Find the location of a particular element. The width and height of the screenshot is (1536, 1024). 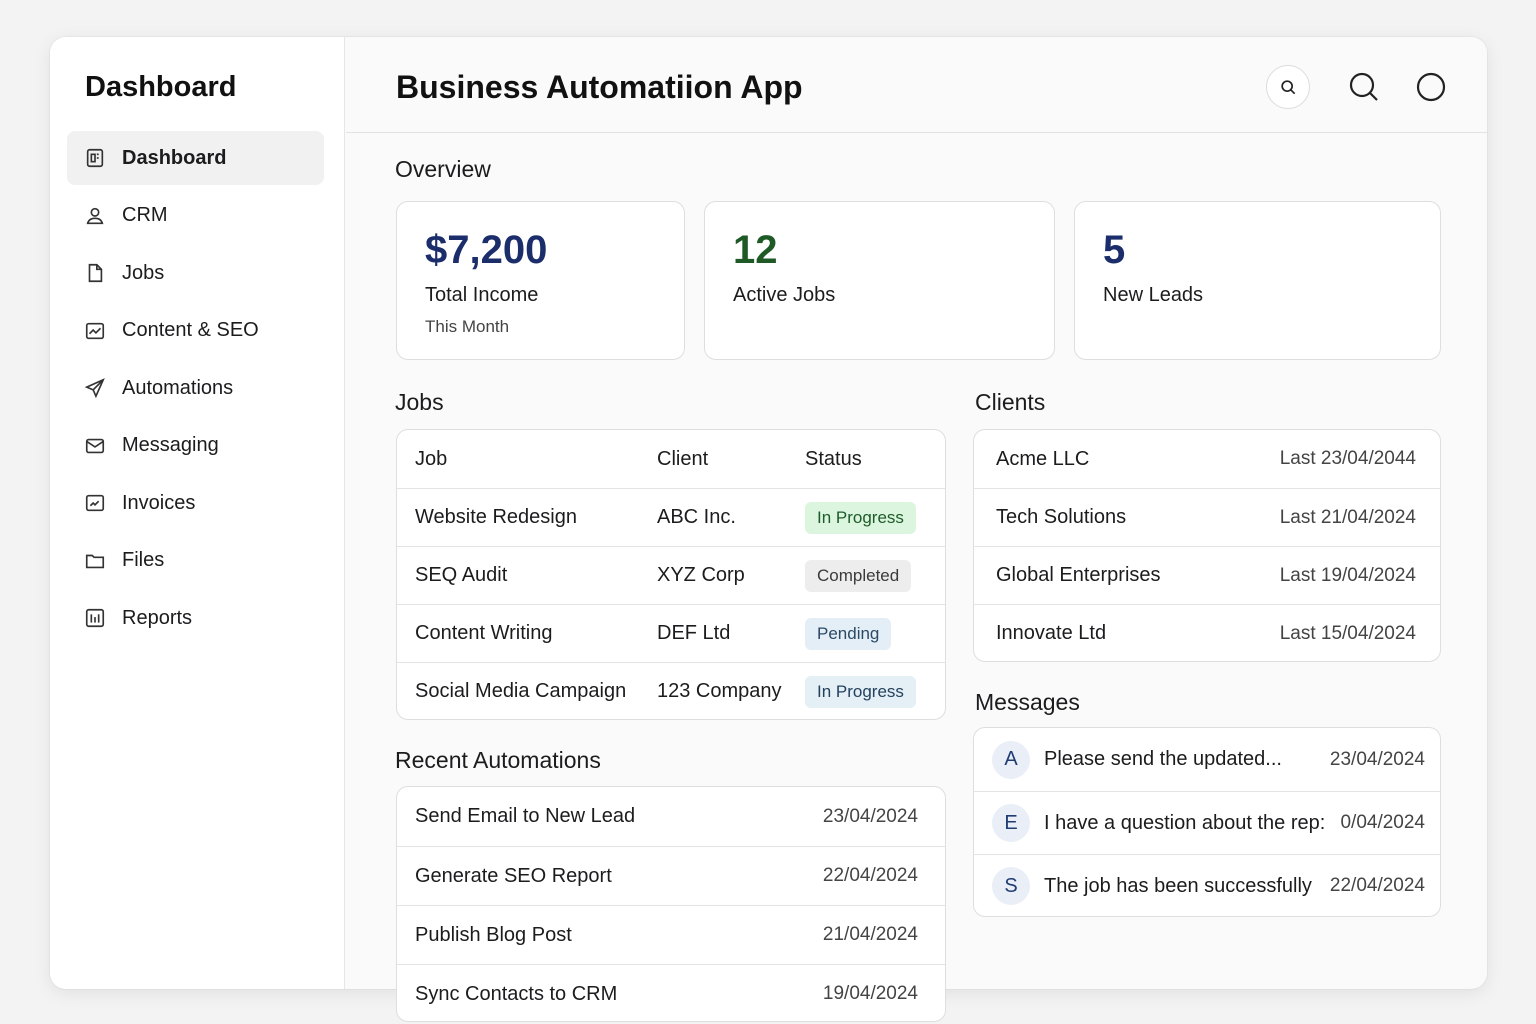

sidebar-item-invoices: Invoices is located at coordinates (195, 503).